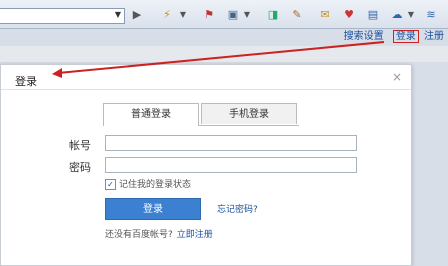 The height and width of the screenshot is (266, 448). What do you see at coordinates (57, 73) in the screenshot?
I see `arrow-head` at bounding box center [57, 73].